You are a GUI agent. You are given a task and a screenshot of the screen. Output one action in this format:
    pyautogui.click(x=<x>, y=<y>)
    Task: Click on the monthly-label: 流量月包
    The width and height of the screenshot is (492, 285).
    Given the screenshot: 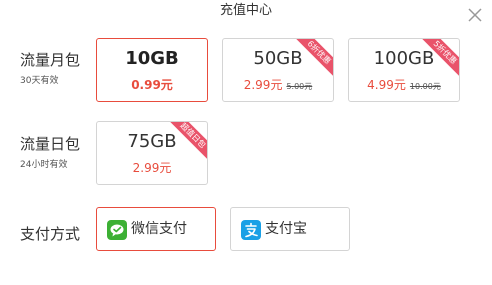 What is the action you would take?
    pyautogui.click(x=50, y=60)
    